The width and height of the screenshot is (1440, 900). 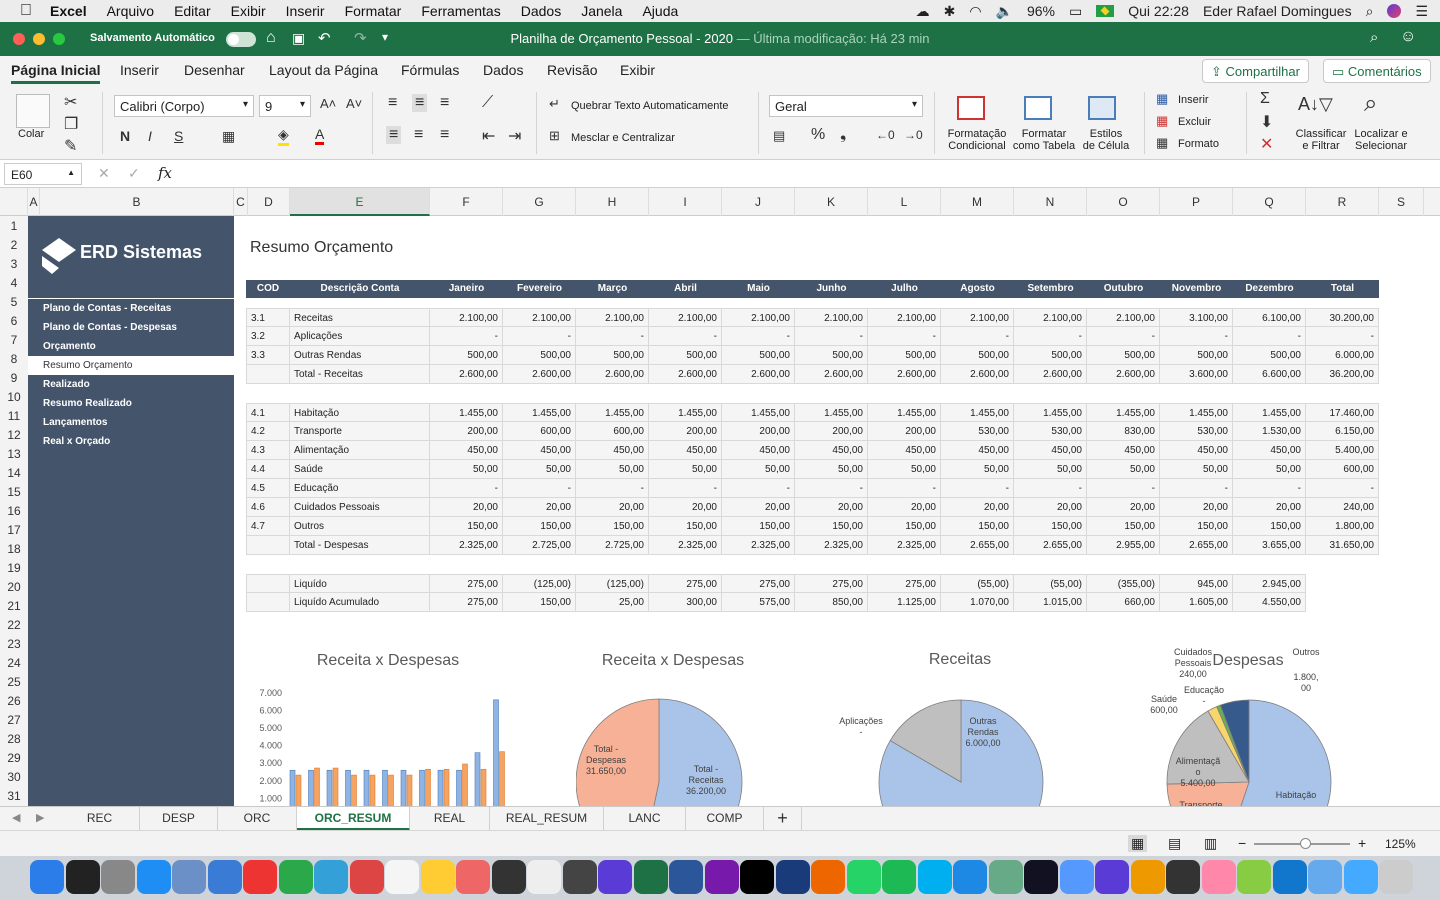 What do you see at coordinates (685, 289) in the screenshot?
I see `table-header-cell: Abril` at bounding box center [685, 289].